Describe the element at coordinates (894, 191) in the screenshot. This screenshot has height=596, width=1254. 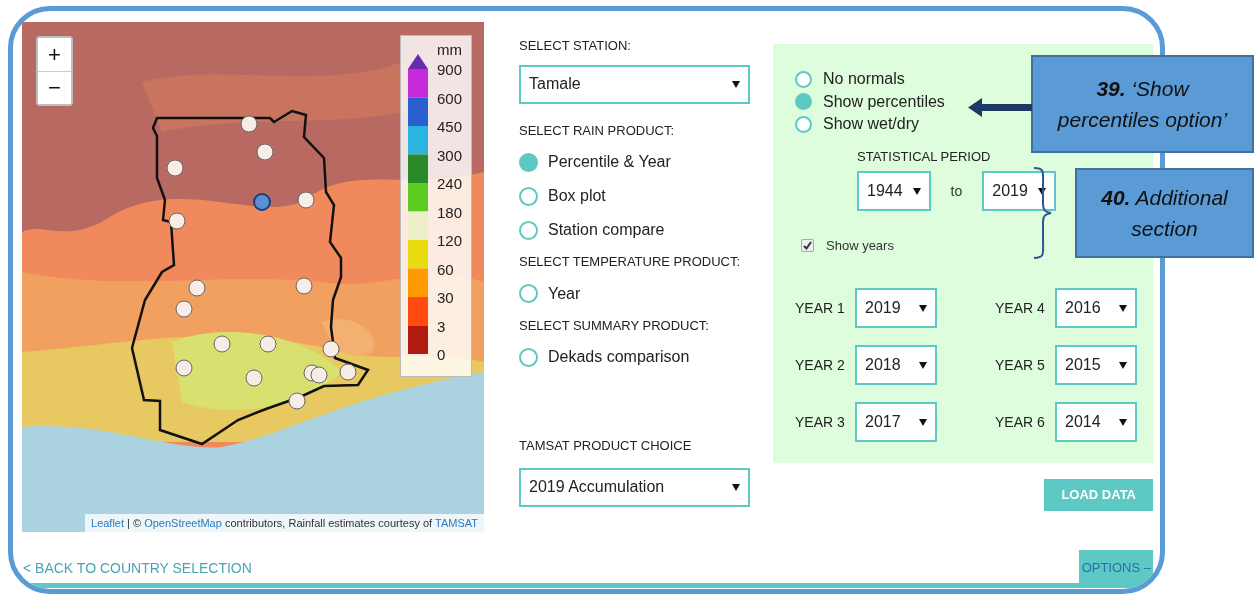
I see `dropdown: 1944` at that location.